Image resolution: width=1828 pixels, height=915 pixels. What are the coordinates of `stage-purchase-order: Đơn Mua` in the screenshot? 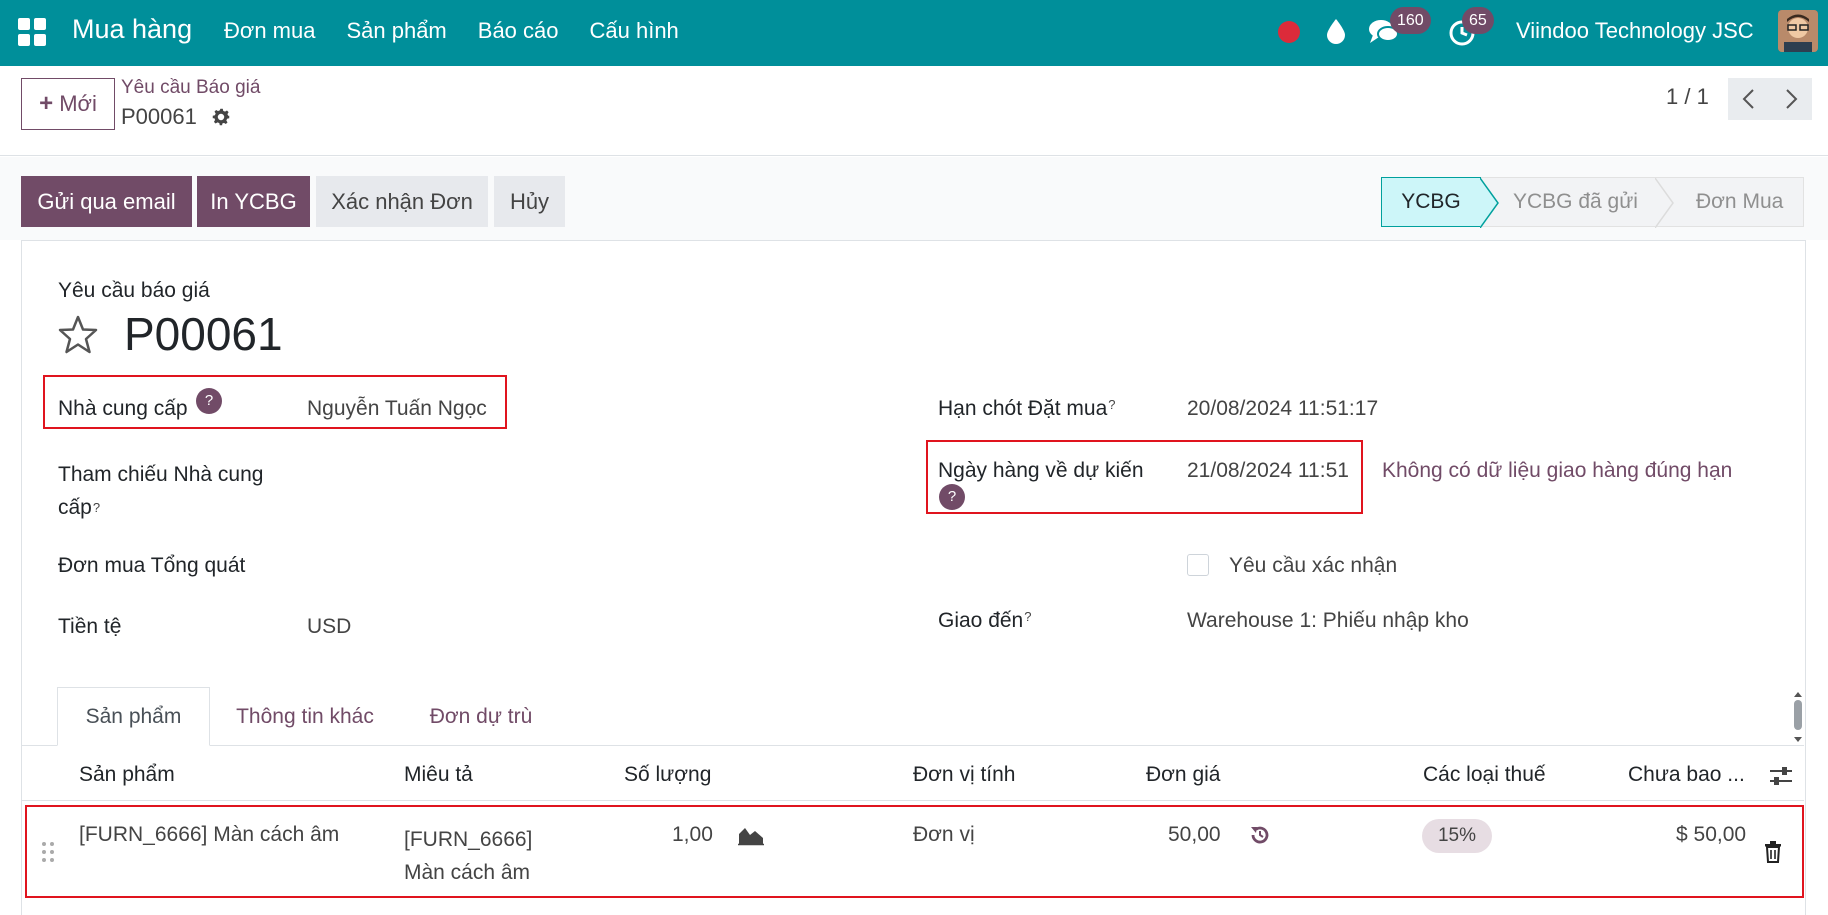 It's located at (1729, 202).